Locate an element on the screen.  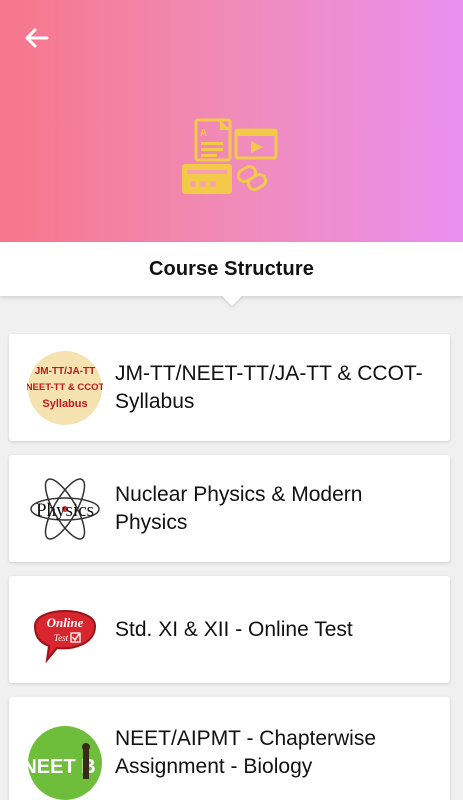
course-thumbnail: Physics is located at coordinates (65, 509).